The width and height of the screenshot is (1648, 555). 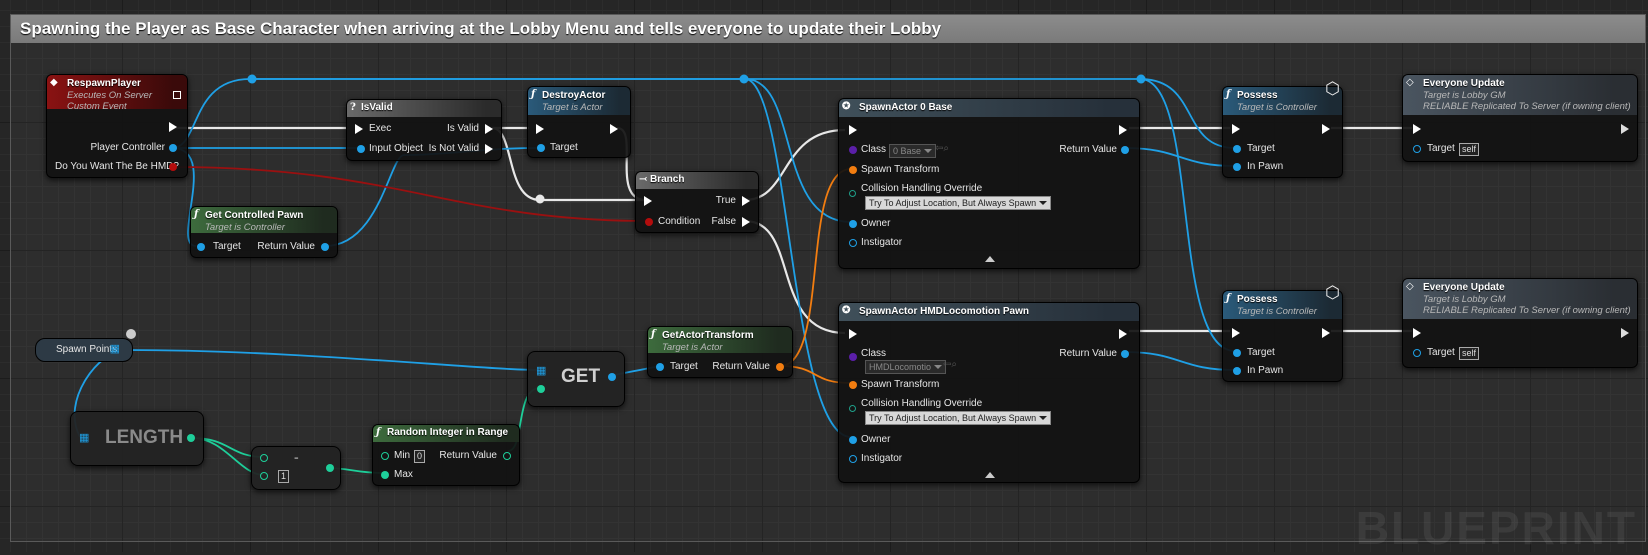 What do you see at coordinates (330, 468) in the screenshot?
I see `int-out-pin` at bounding box center [330, 468].